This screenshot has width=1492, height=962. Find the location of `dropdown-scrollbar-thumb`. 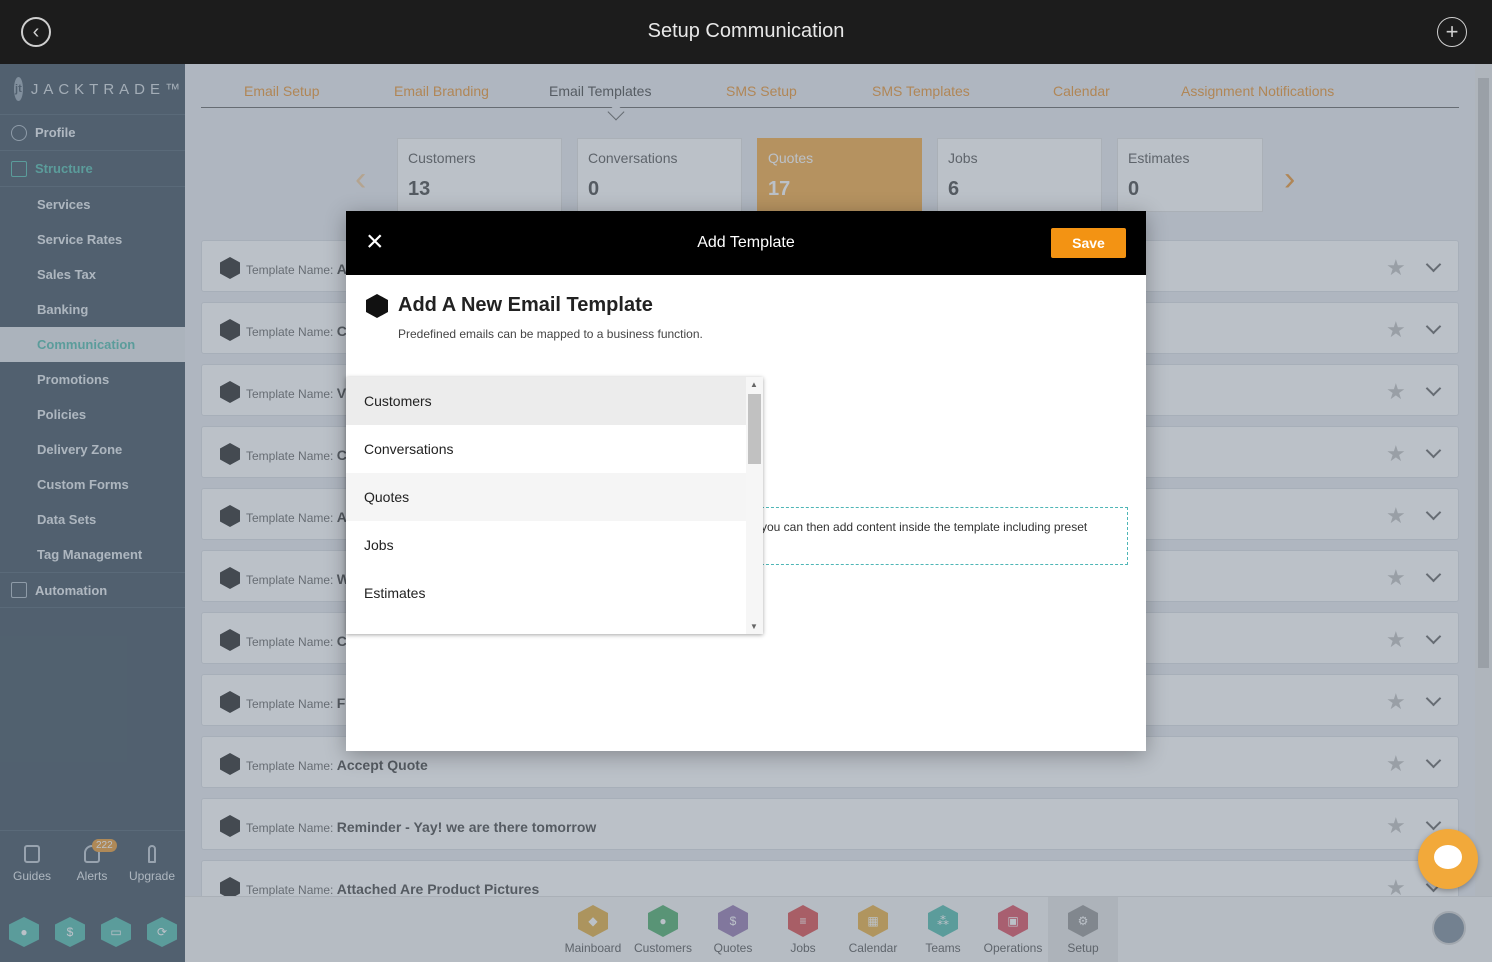

dropdown-scrollbar-thumb is located at coordinates (754, 429).